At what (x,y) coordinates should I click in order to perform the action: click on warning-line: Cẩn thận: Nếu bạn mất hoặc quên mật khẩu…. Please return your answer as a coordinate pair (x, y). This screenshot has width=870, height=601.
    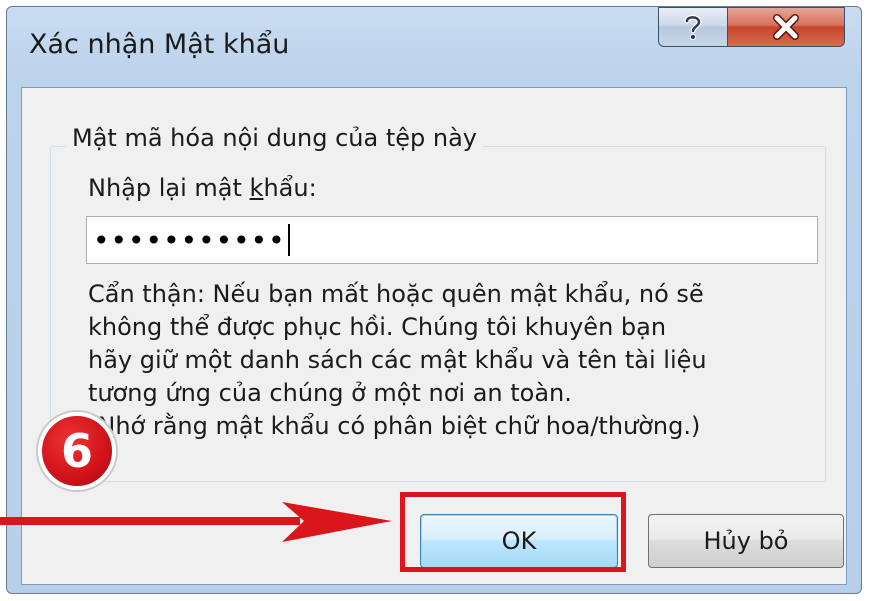
    Looking at the image, I should click on (396, 294).